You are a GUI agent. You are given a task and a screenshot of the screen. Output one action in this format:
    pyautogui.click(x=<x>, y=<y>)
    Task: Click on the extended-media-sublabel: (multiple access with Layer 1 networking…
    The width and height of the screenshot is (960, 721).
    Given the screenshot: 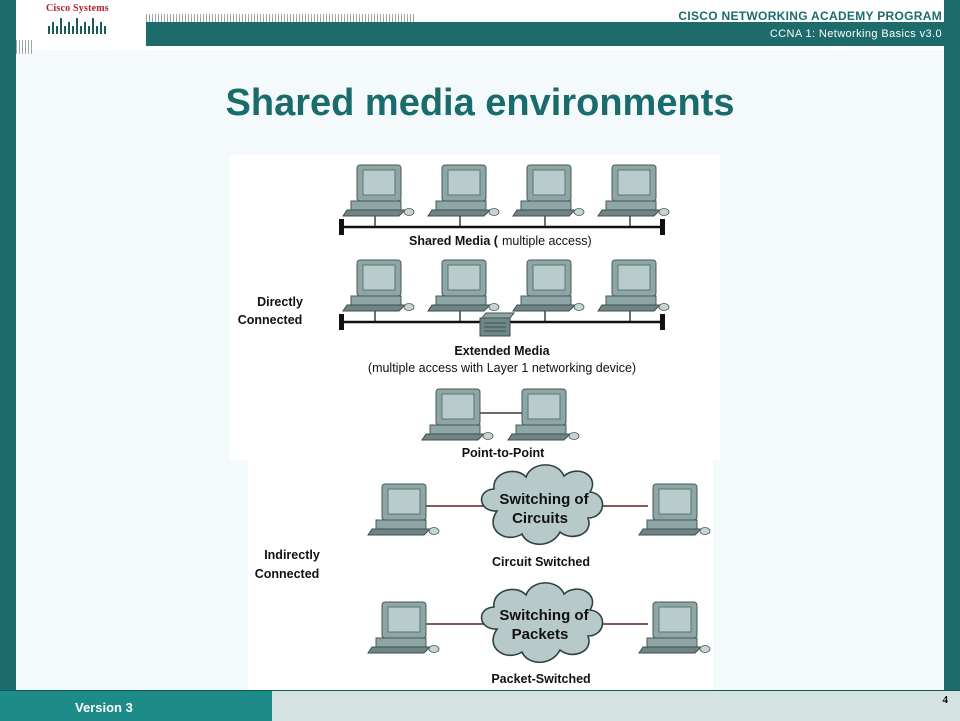 What is the action you would take?
    pyautogui.click(x=502, y=368)
    